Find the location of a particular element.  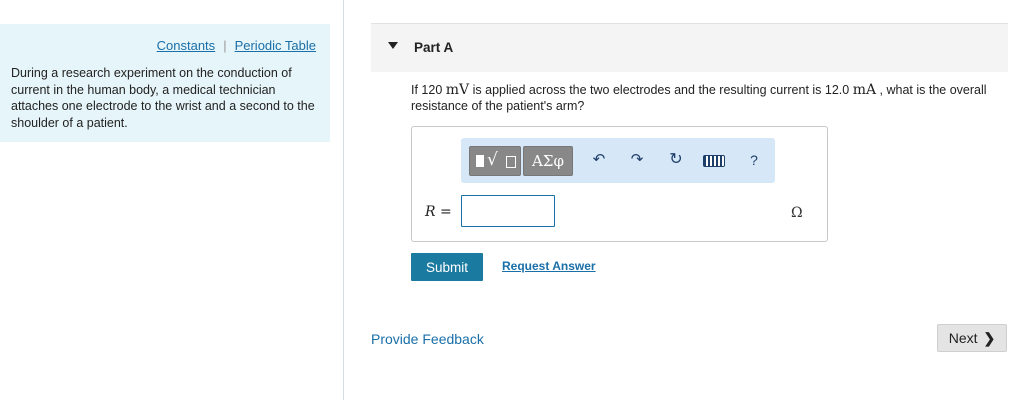

part-title: Part A is located at coordinates (434, 47).